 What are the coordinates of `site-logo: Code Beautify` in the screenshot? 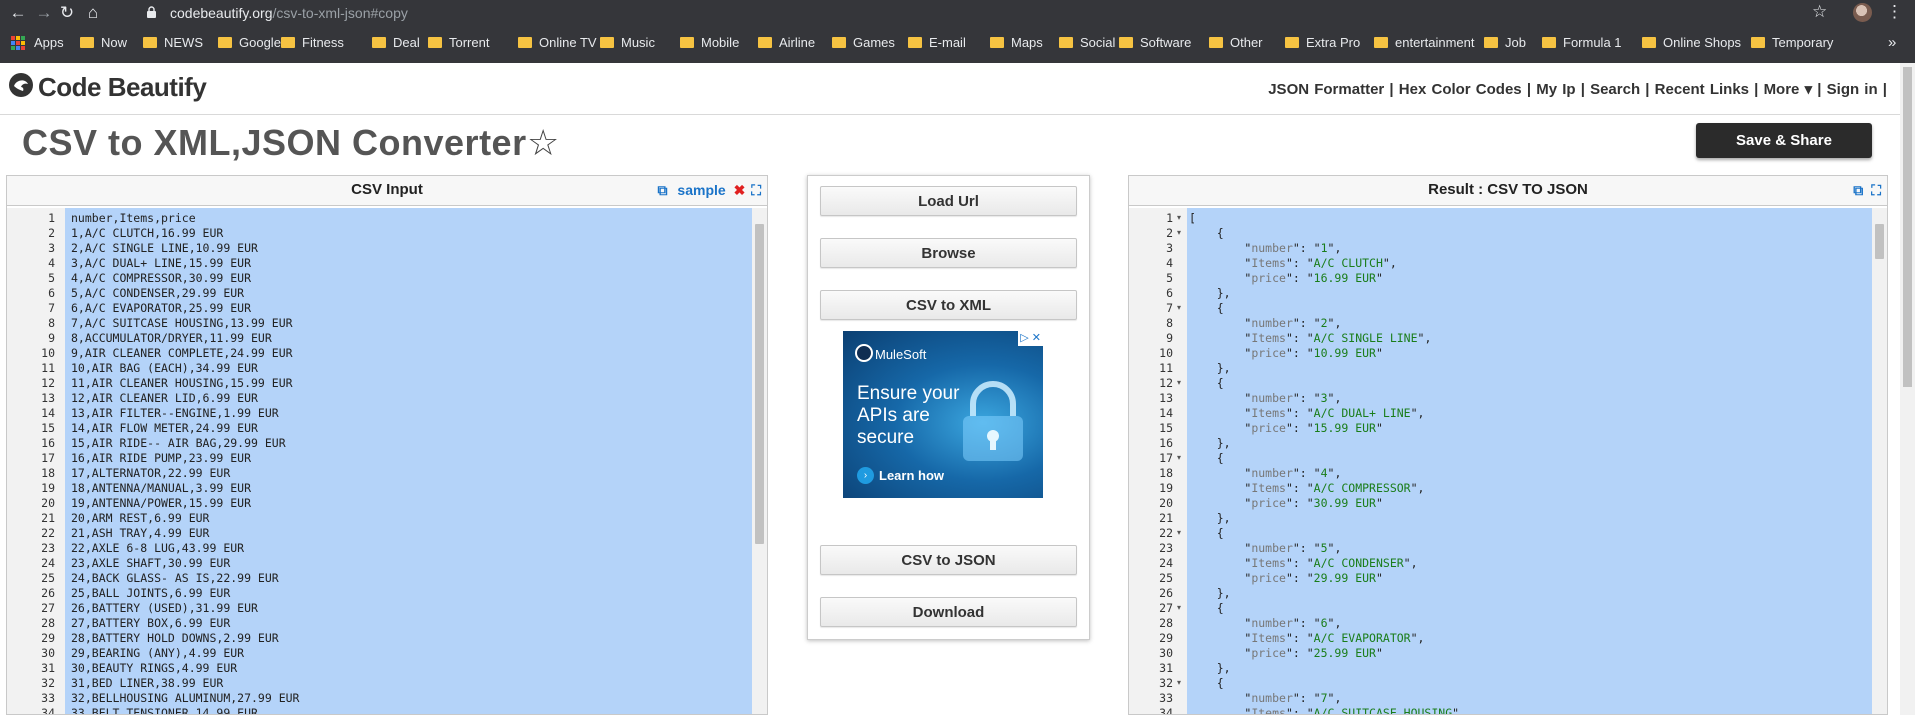 It's located at (122, 87).